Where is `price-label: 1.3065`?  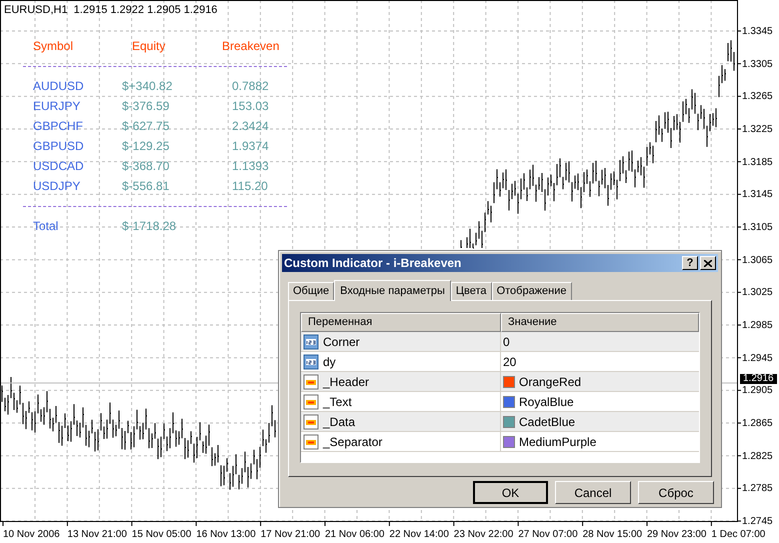
price-label: 1.3065 is located at coordinates (757, 261).